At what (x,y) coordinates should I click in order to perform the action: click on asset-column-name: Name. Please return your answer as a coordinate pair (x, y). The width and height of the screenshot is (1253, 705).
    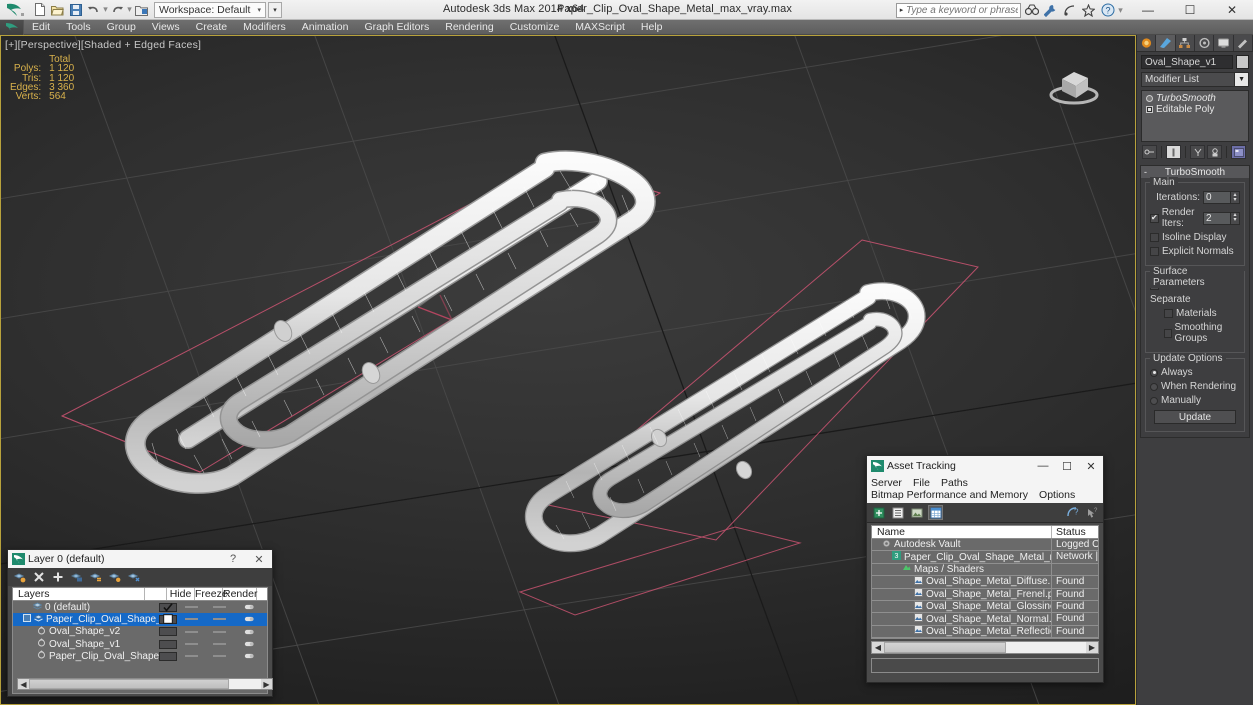
    Looking at the image, I should click on (962, 532).